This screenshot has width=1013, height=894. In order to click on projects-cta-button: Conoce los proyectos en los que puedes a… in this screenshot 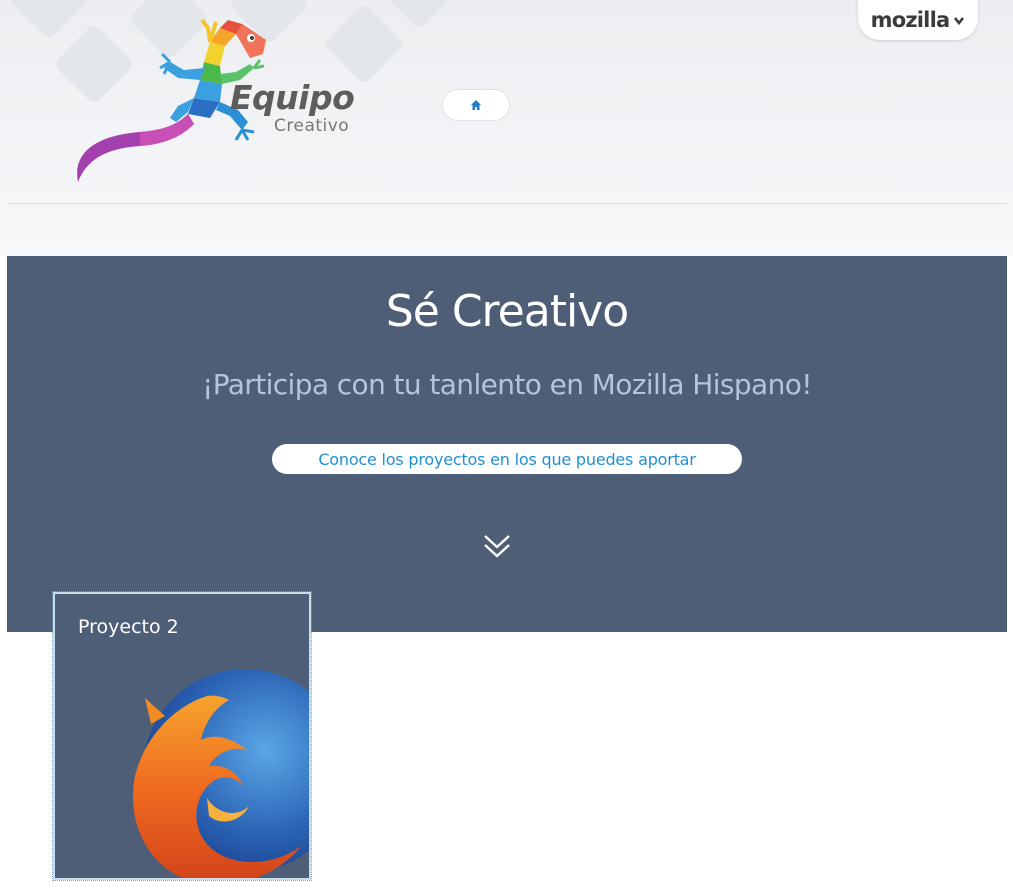, I will do `click(507, 459)`.